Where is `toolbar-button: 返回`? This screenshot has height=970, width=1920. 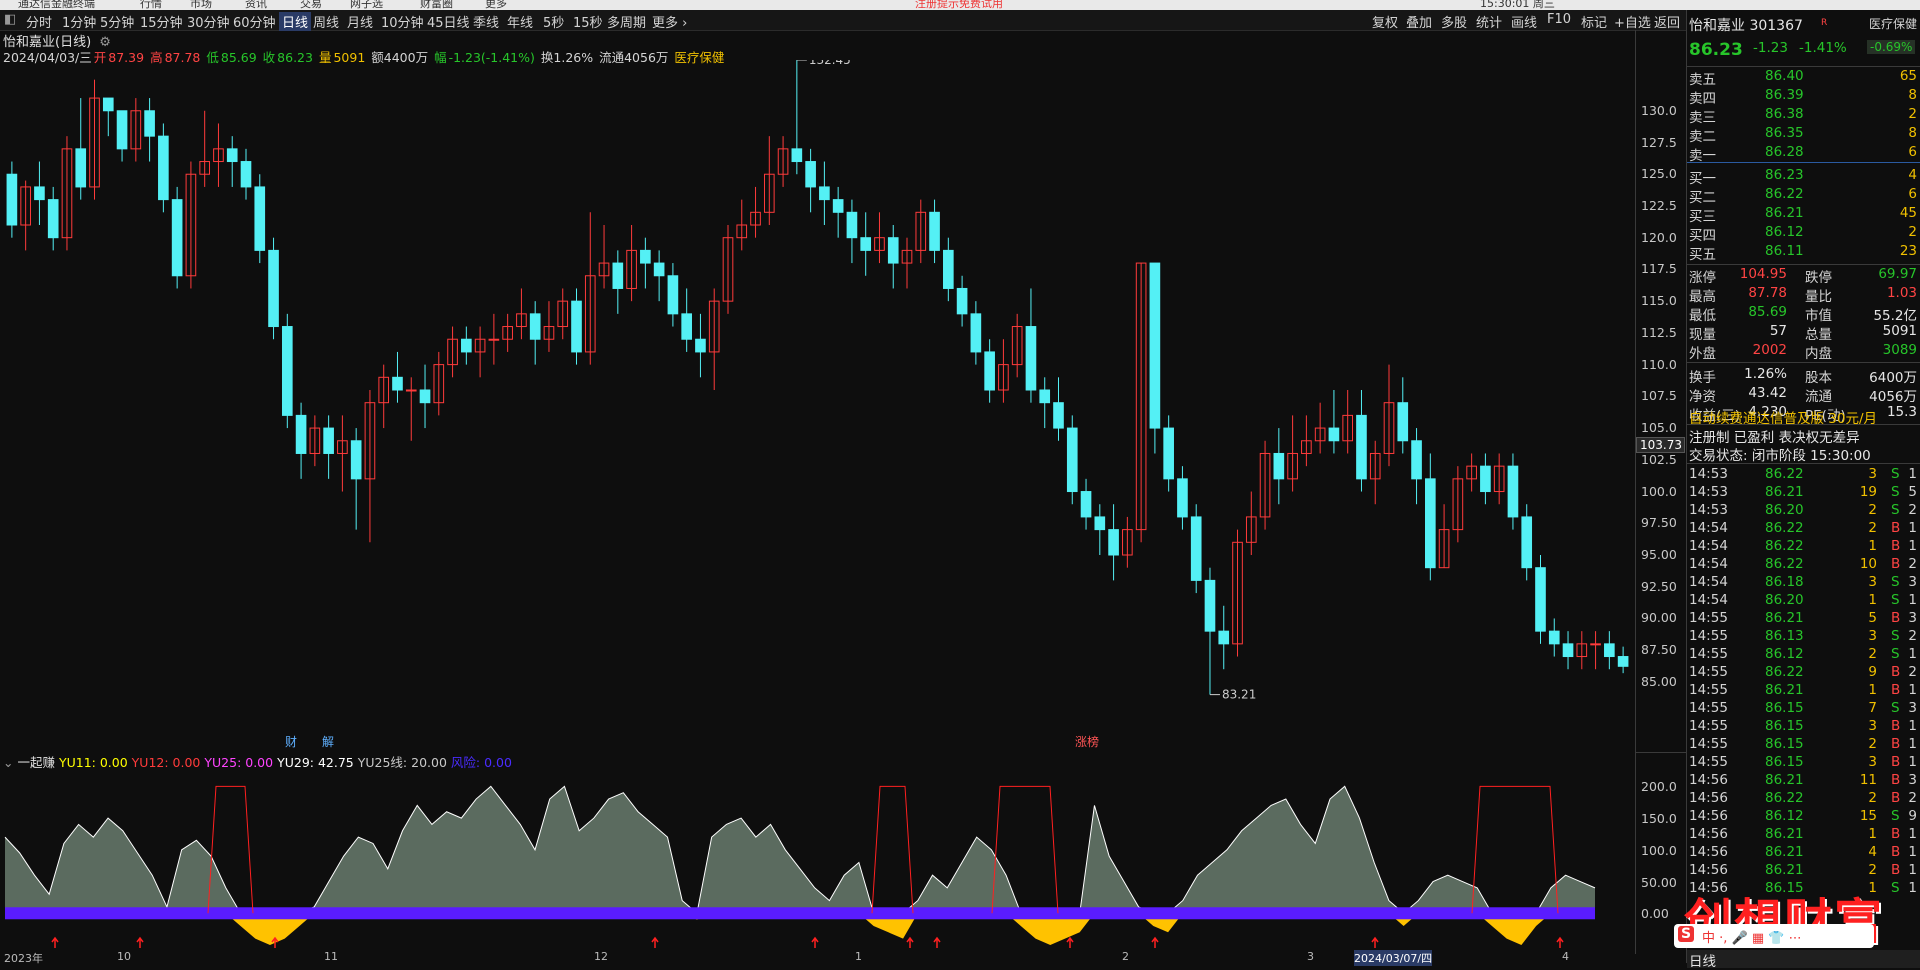 toolbar-button: 返回 is located at coordinates (1667, 21).